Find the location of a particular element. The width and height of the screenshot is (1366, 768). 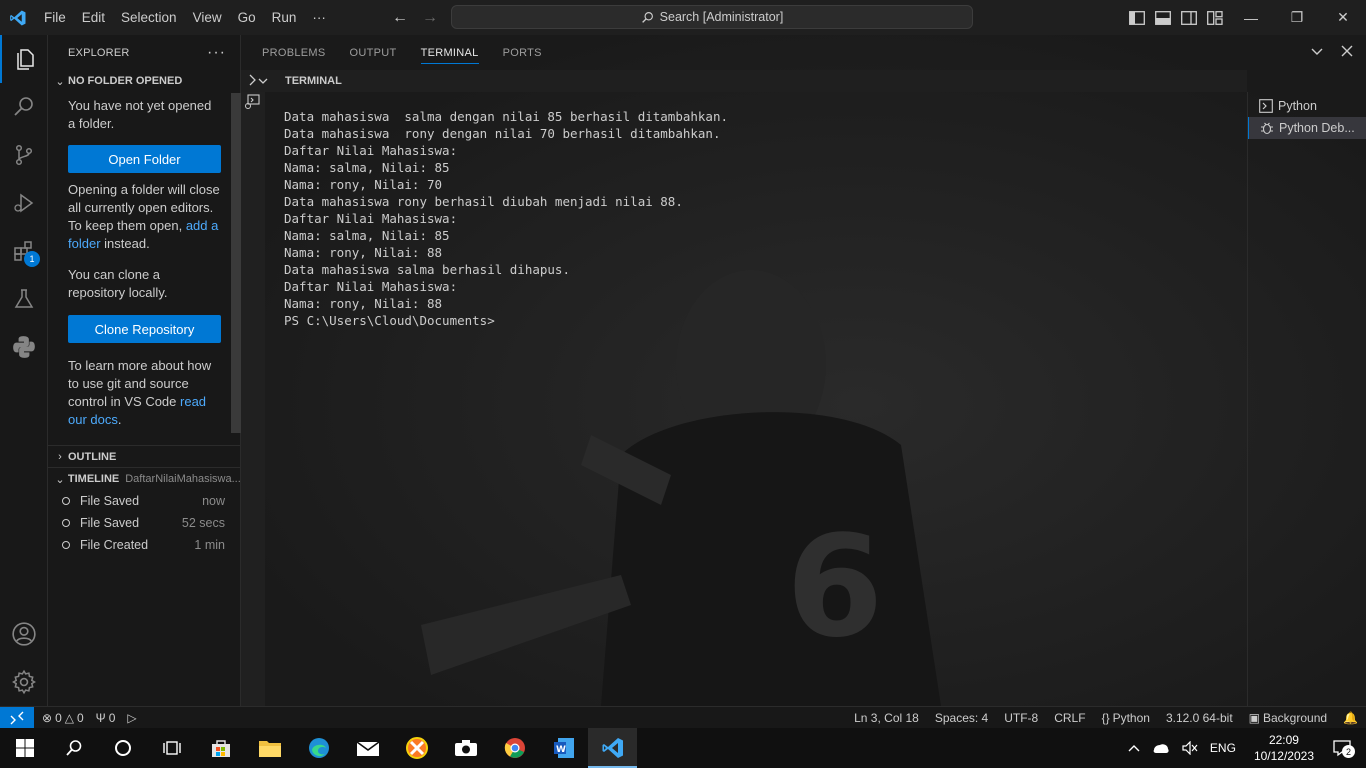

terminal-icon is located at coordinates (1266, 106).